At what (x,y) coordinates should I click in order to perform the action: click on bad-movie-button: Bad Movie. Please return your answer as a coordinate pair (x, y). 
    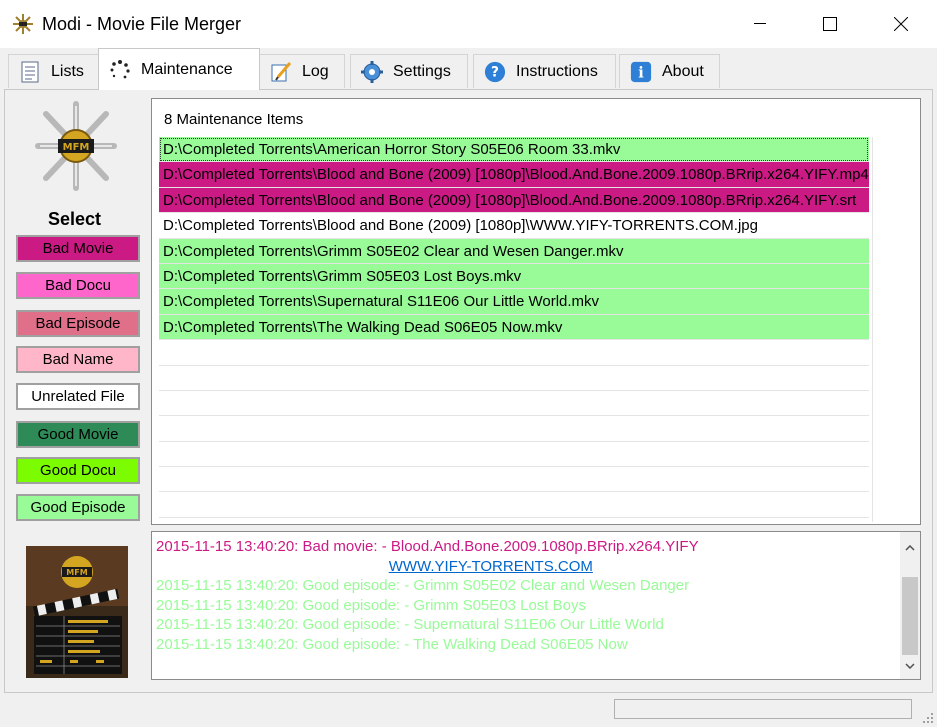
    Looking at the image, I should click on (78, 248).